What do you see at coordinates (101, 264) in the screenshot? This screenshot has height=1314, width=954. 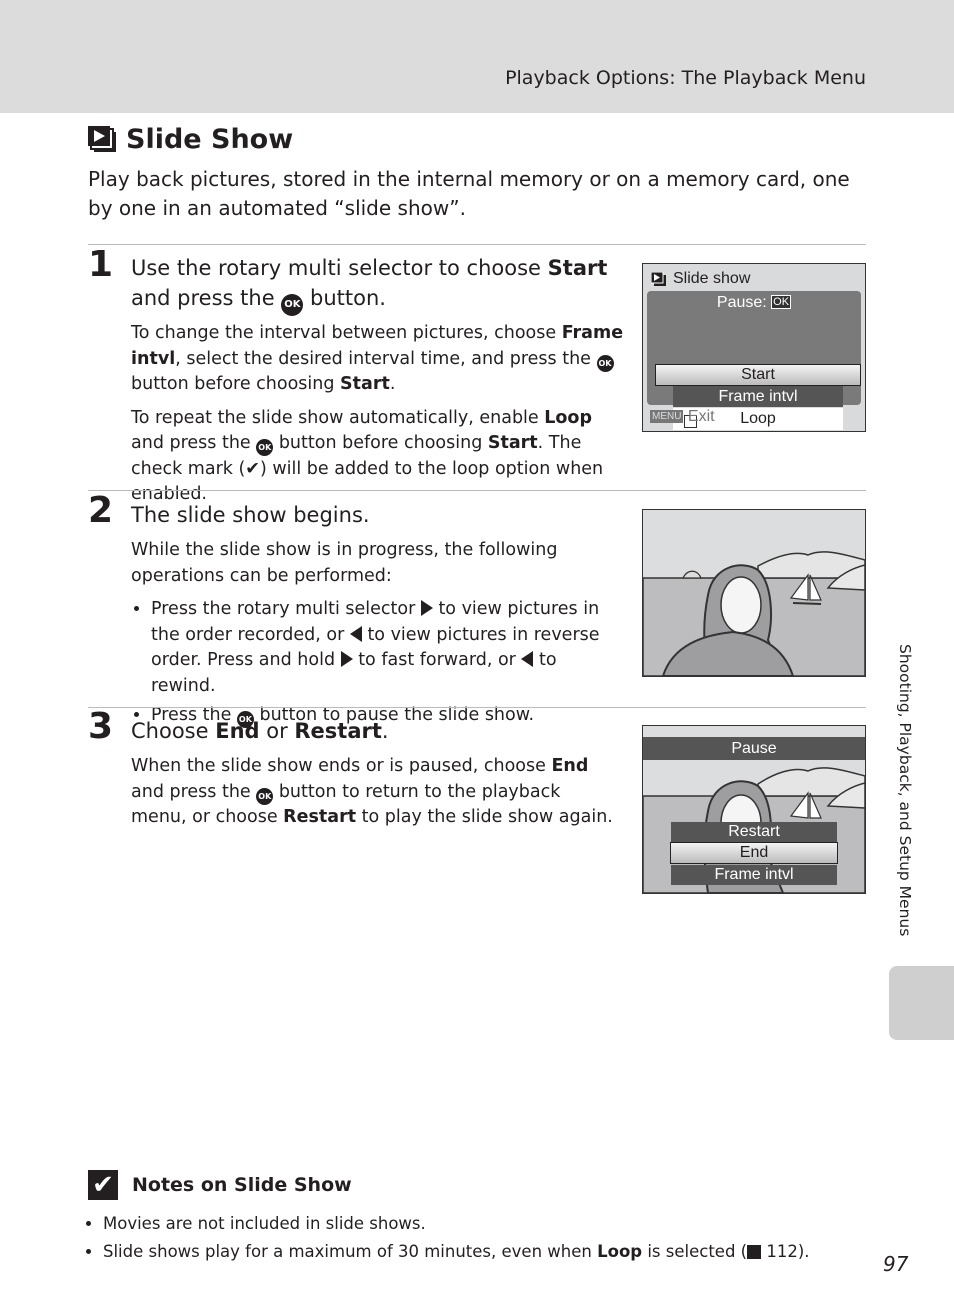 I see `step-number: 1` at bounding box center [101, 264].